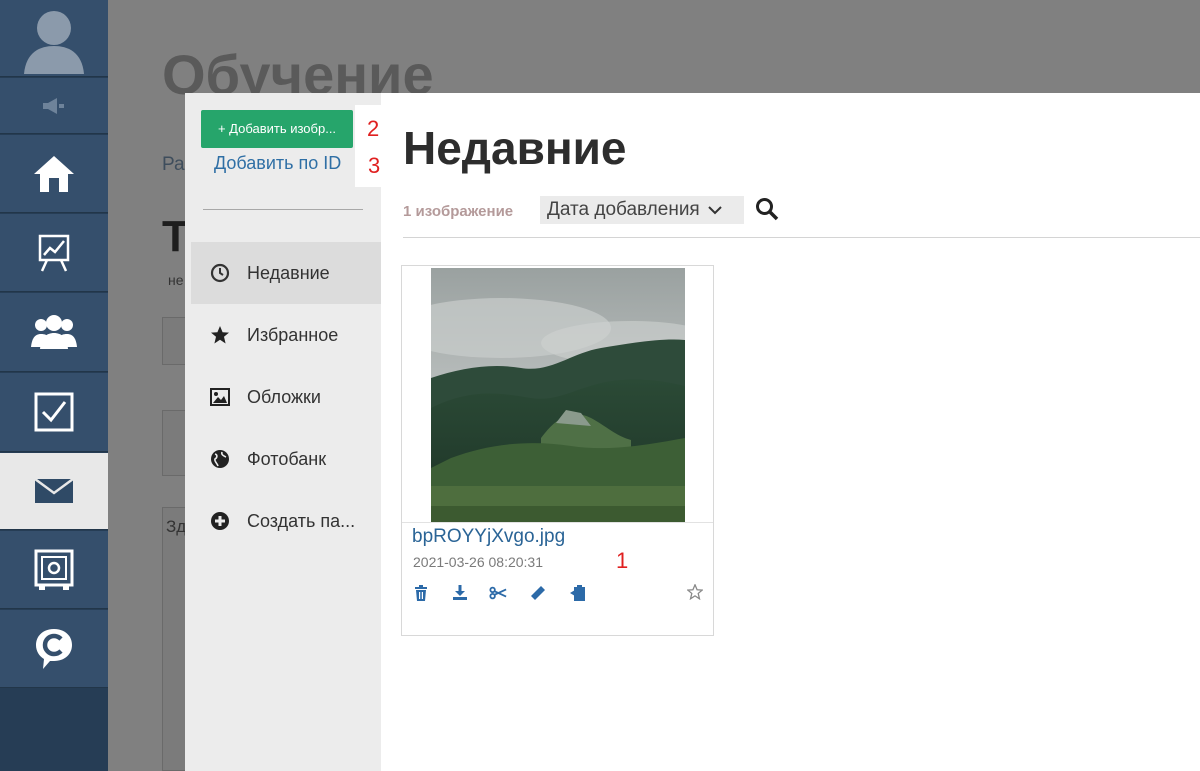  I want to click on sidebar-item-covers: Обложки, so click(286, 397).